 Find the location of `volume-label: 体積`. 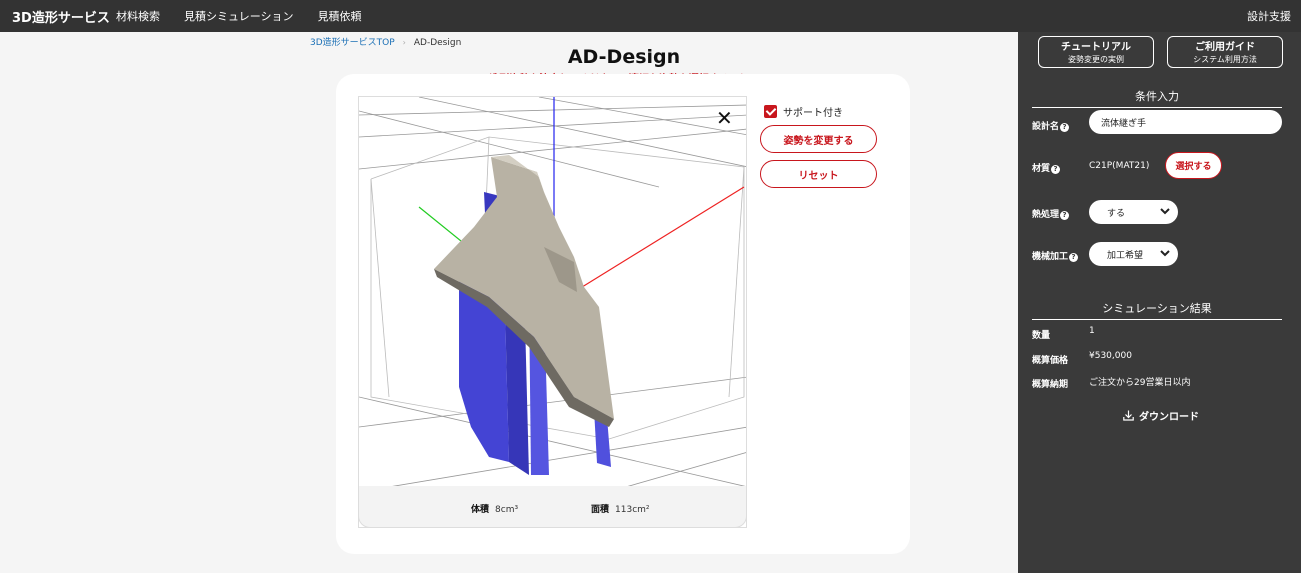

volume-label: 体積 is located at coordinates (480, 510).